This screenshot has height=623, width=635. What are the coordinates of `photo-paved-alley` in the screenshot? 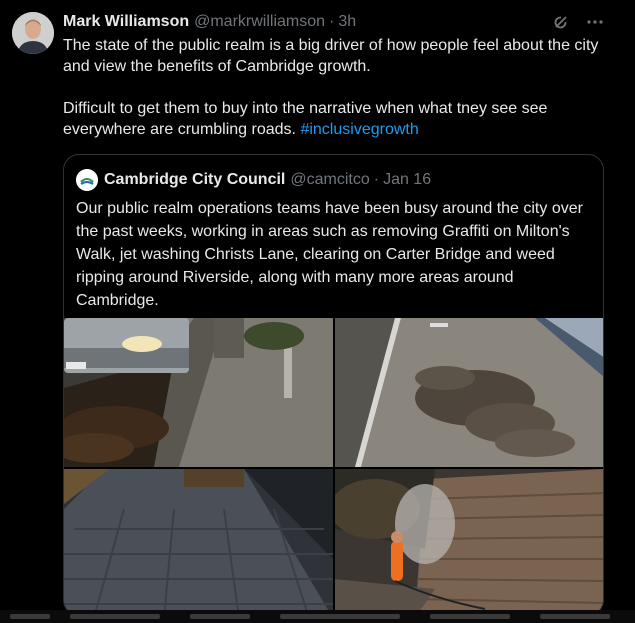 It's located at (198, 542).